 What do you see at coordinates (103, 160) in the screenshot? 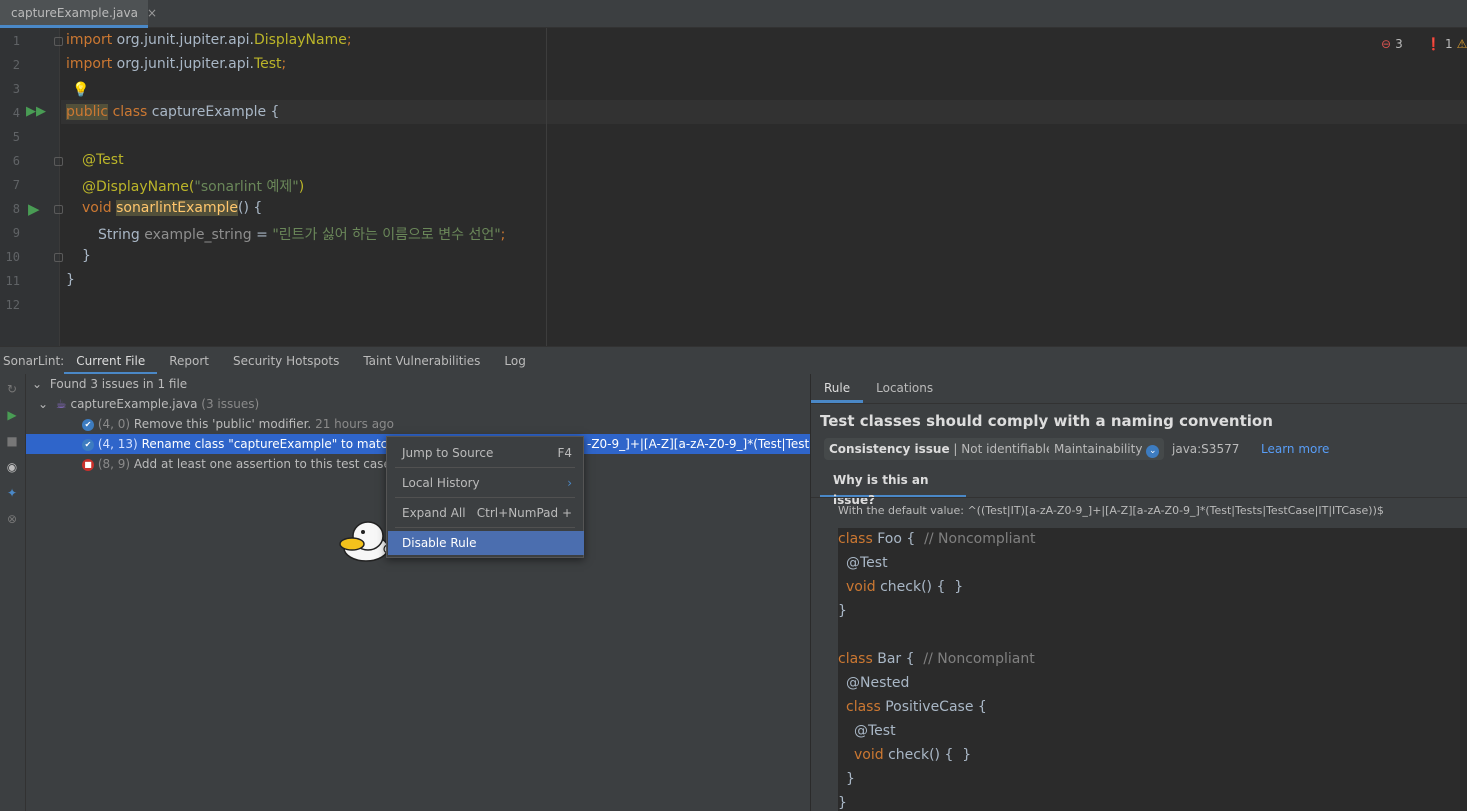
I see `code-line-6: @Test` at bounding box center [103, 160].